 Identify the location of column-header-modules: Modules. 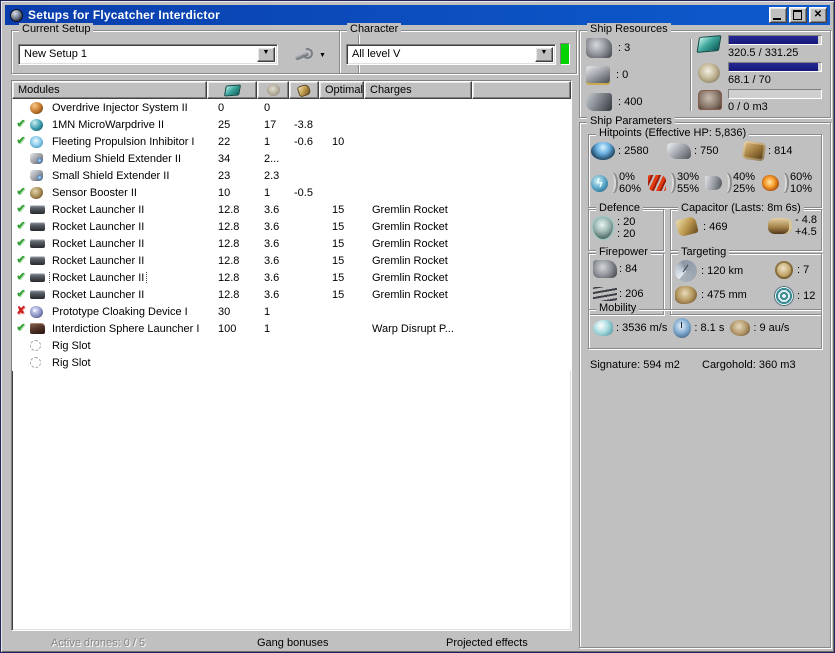
(109, 90).